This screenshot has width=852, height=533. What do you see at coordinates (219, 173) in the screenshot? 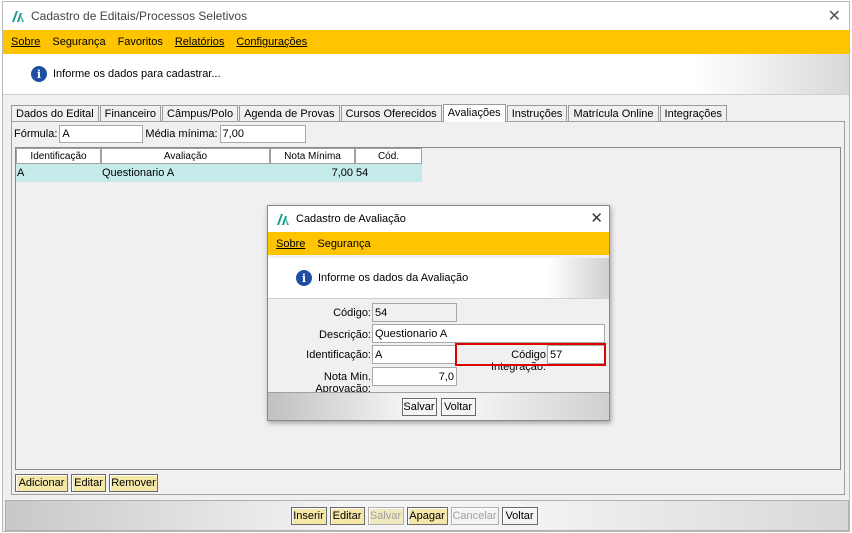
I see `table-row: A Questionario A 7,00 54` at bounding box center [219, 173].